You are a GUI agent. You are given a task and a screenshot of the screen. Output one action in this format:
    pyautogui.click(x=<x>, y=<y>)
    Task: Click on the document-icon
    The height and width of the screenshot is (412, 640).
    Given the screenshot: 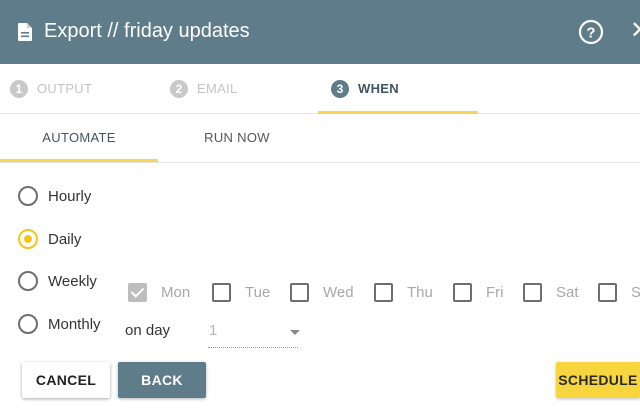 What is the action you would take?
    pyautogui.click(x=25, y=32)
    